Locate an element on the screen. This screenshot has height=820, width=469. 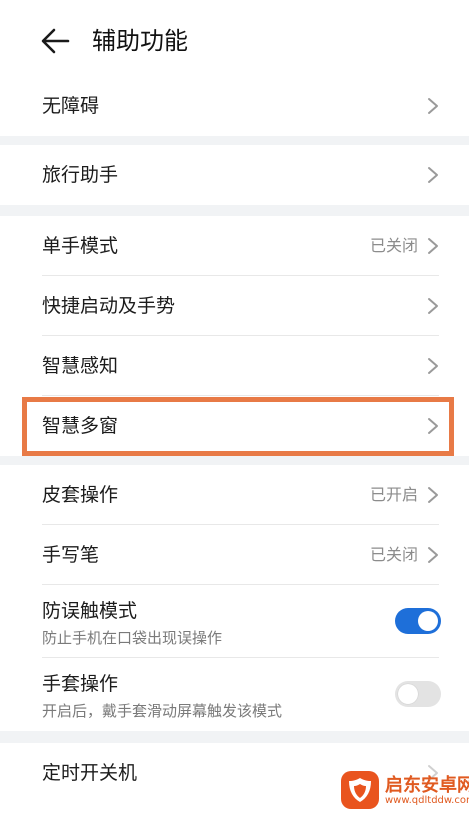
watermark-logo-icon is located at coordinates (360, 790).